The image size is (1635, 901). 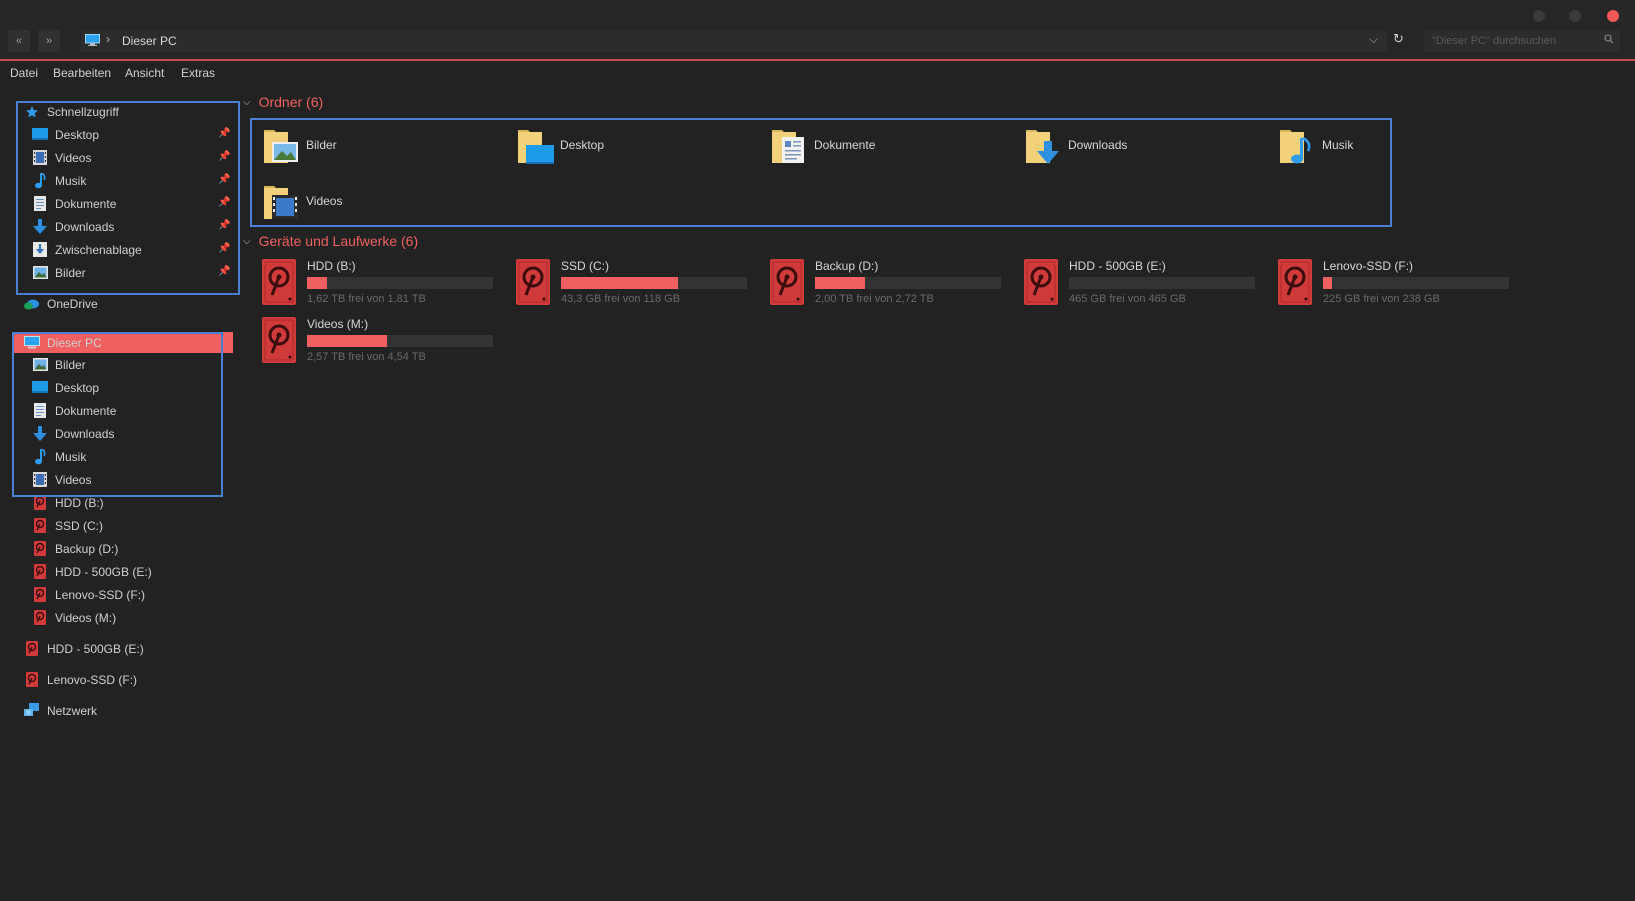 I want to click on refresh-icon: ↻, so click(x=1398, y=39).